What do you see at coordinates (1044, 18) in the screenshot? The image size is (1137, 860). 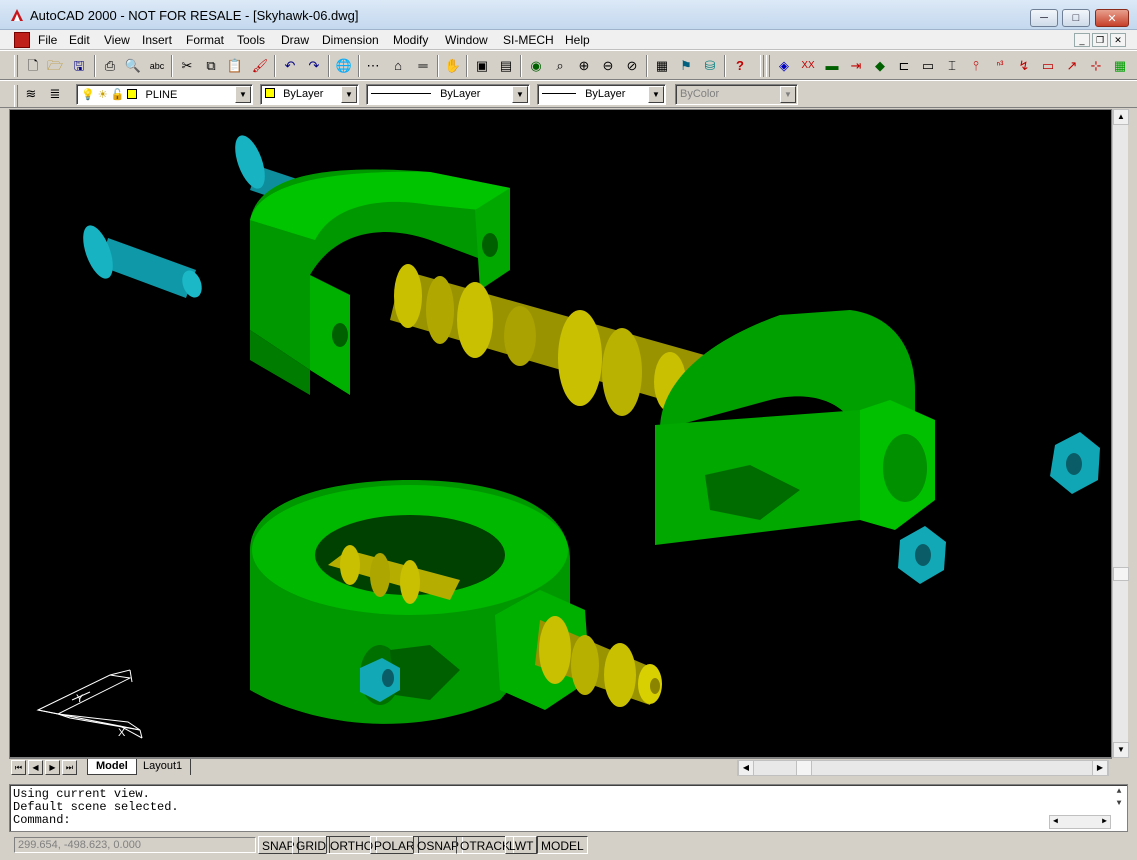 I see `minimize-button: ─` at bounding box center [1044, 18].